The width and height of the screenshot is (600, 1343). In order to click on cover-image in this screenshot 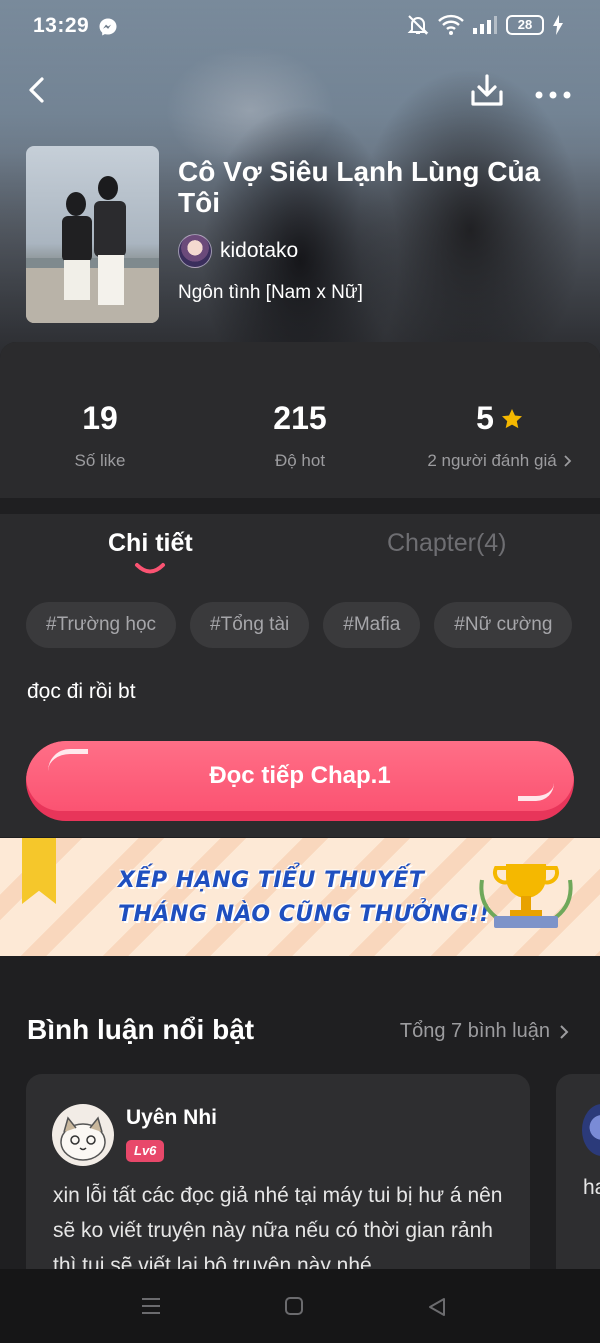, I will do `click(92, 249)`.